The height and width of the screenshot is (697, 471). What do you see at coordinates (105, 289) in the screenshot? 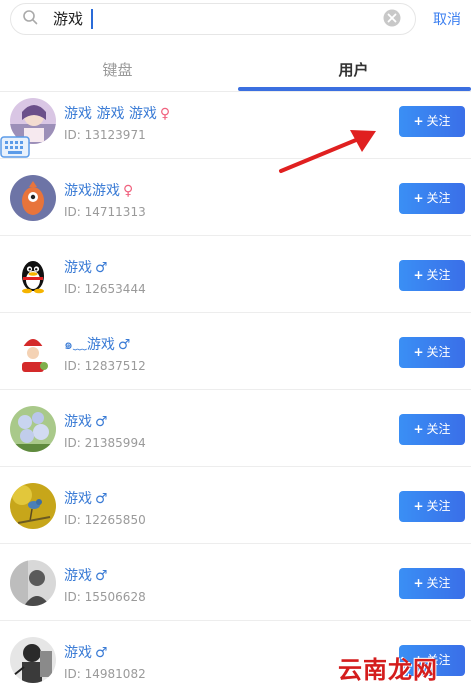
I see `user-id: ID: 12653444` at bounding box center [105, 289].